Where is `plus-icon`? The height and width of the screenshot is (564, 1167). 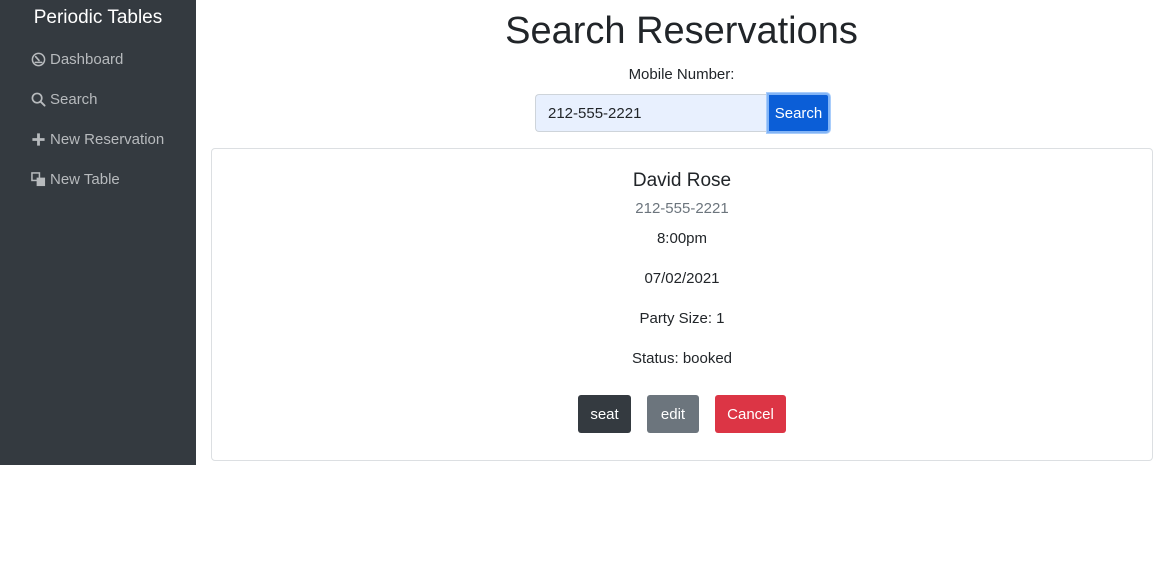
plus-icon is located at coordinates (38, 139).